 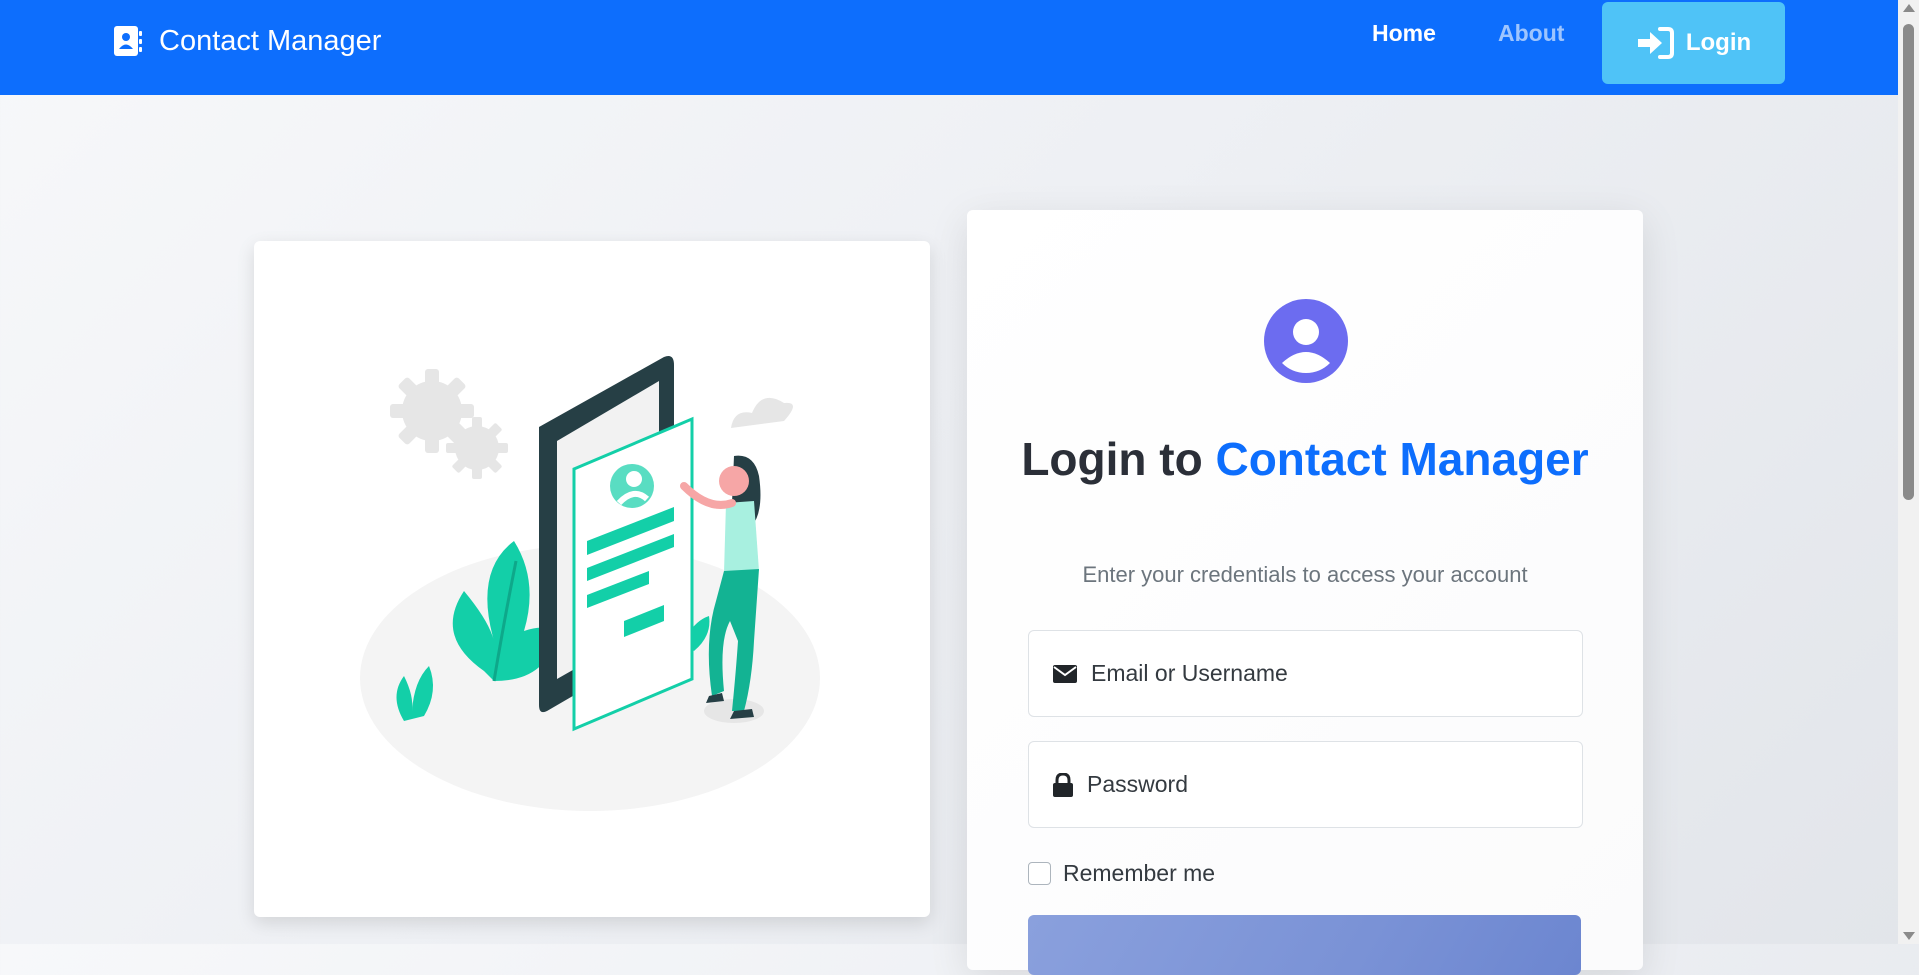 I want to click on scroll-thumb, so click(x=1908, y=262).